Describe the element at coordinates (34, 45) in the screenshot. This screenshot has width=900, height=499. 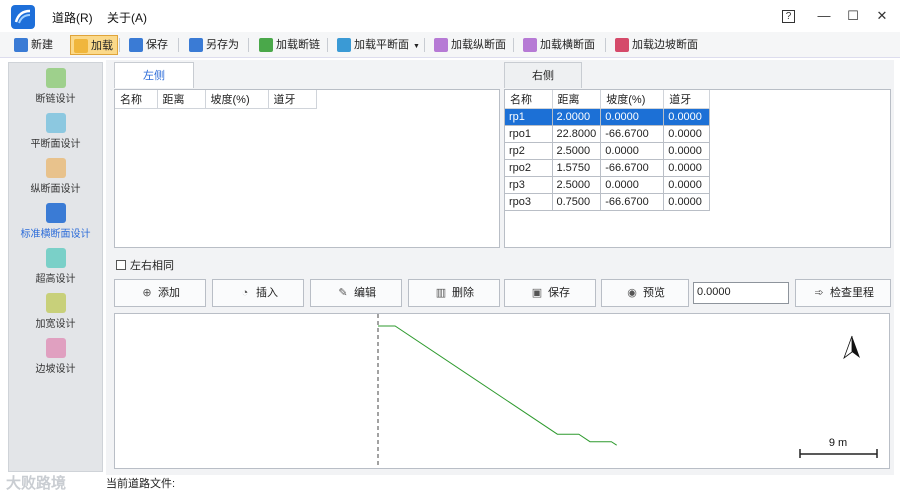
I see `toolbar-new-button: 新建` at that location.